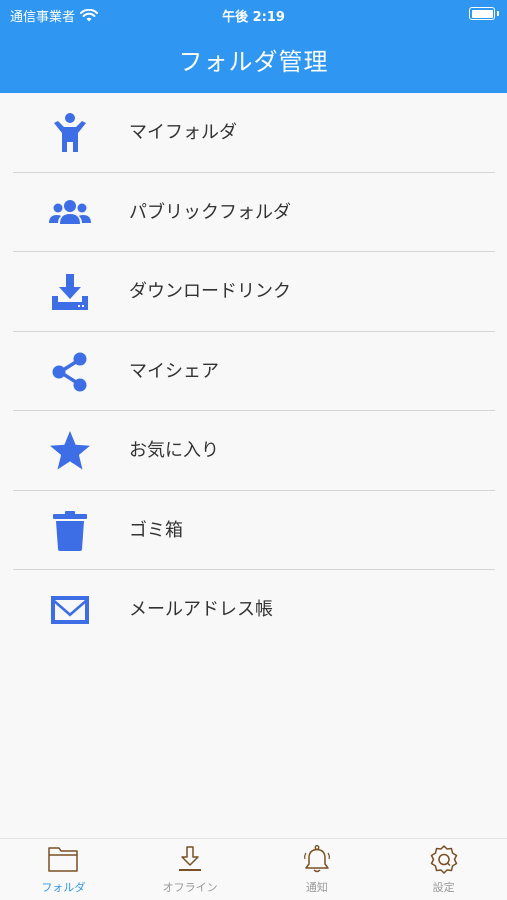  I want to click on list-item-favorites: お気に入り, so click(254, 451).